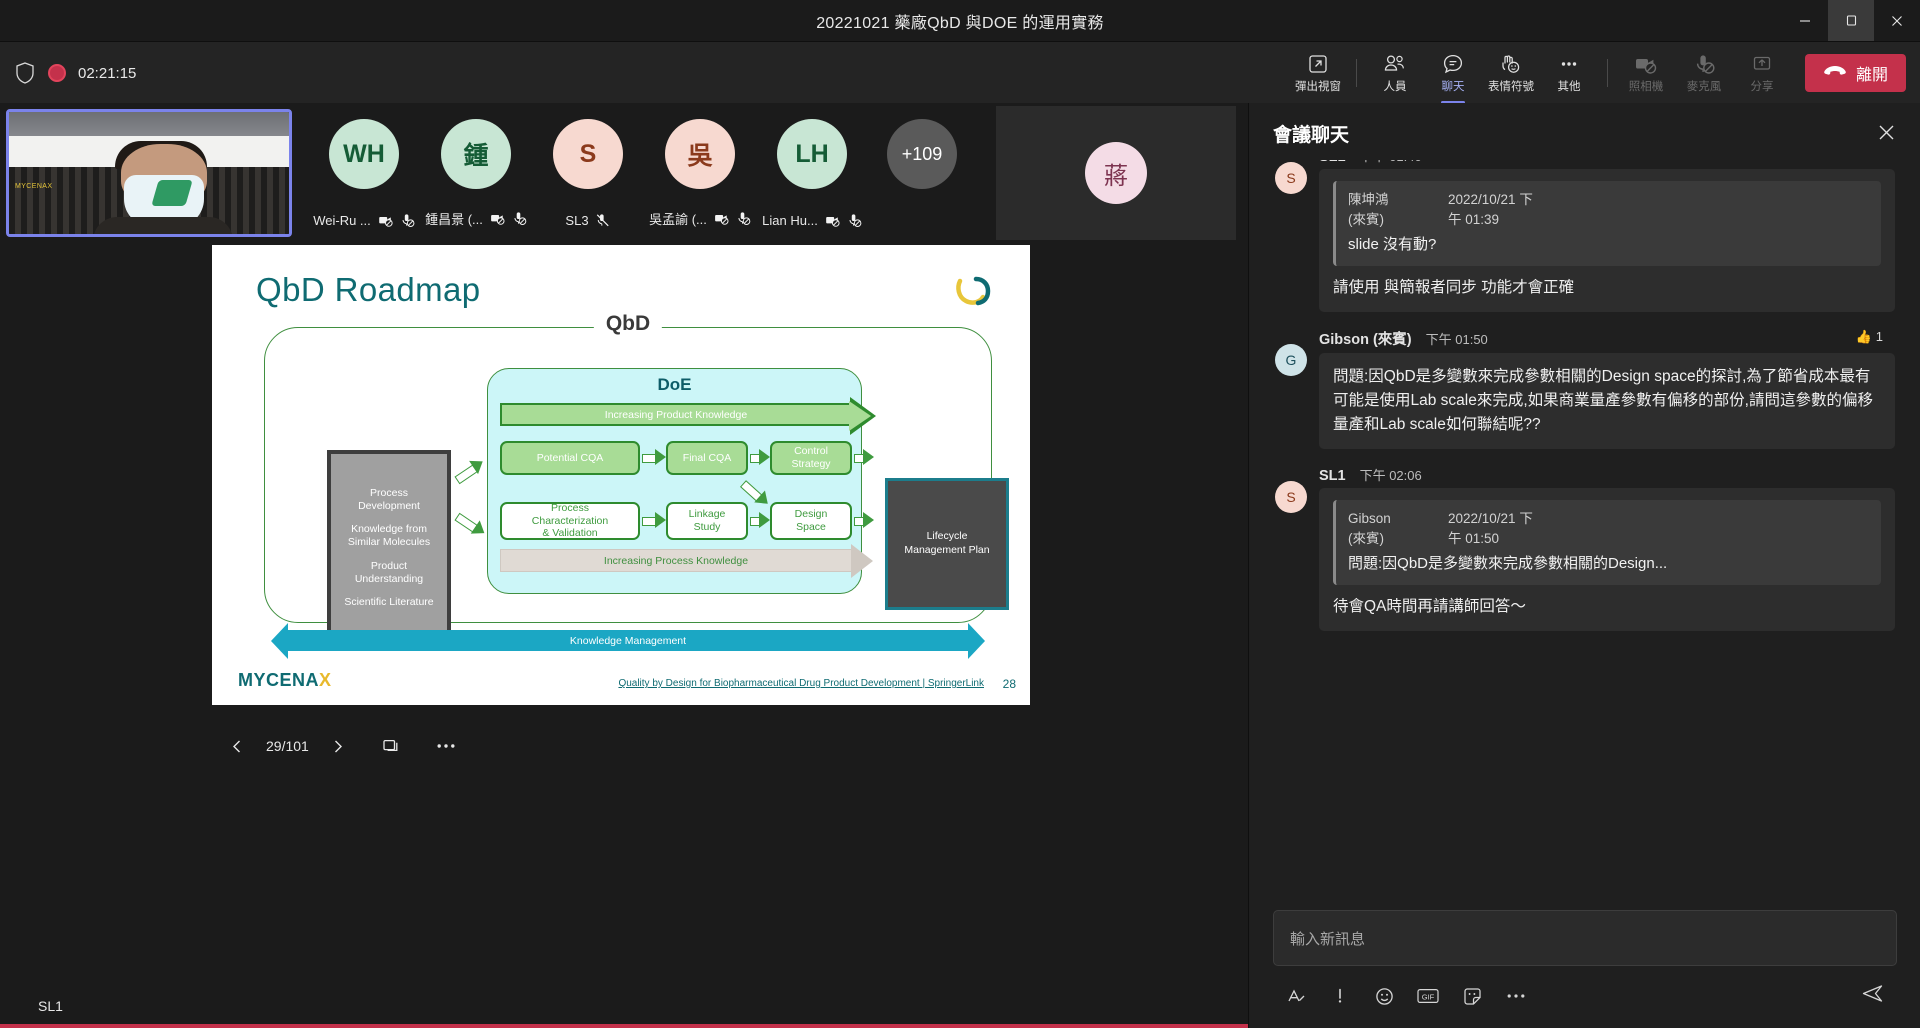 The image size is (1920, 1028). I want to click on shield-icon, so click(25, 73).